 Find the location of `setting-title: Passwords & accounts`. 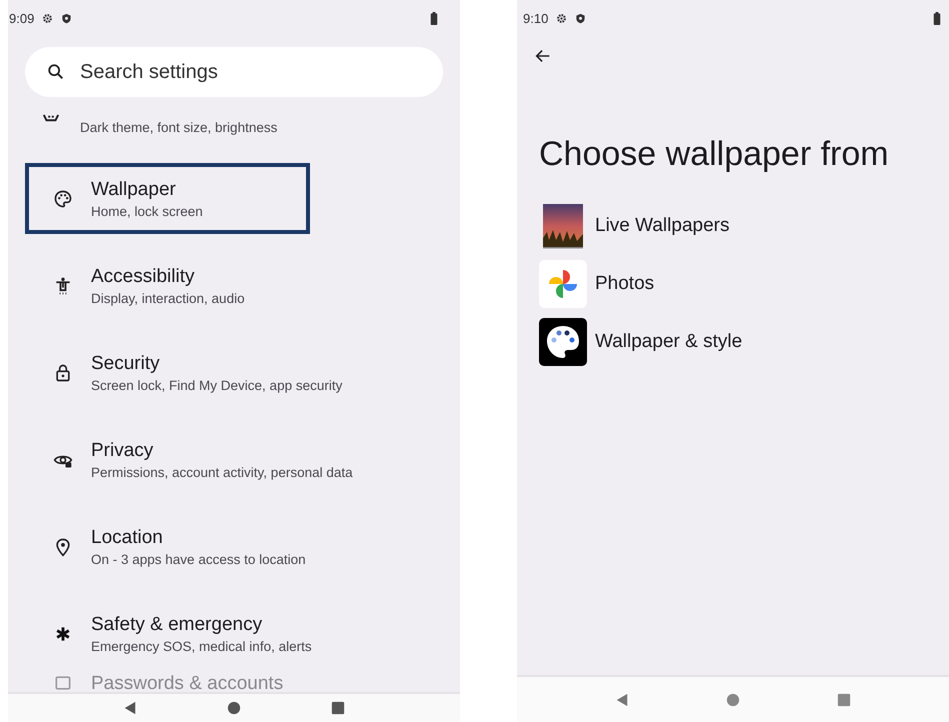

setting-title: Passwords & accounts is located at coordinates (187, 684).